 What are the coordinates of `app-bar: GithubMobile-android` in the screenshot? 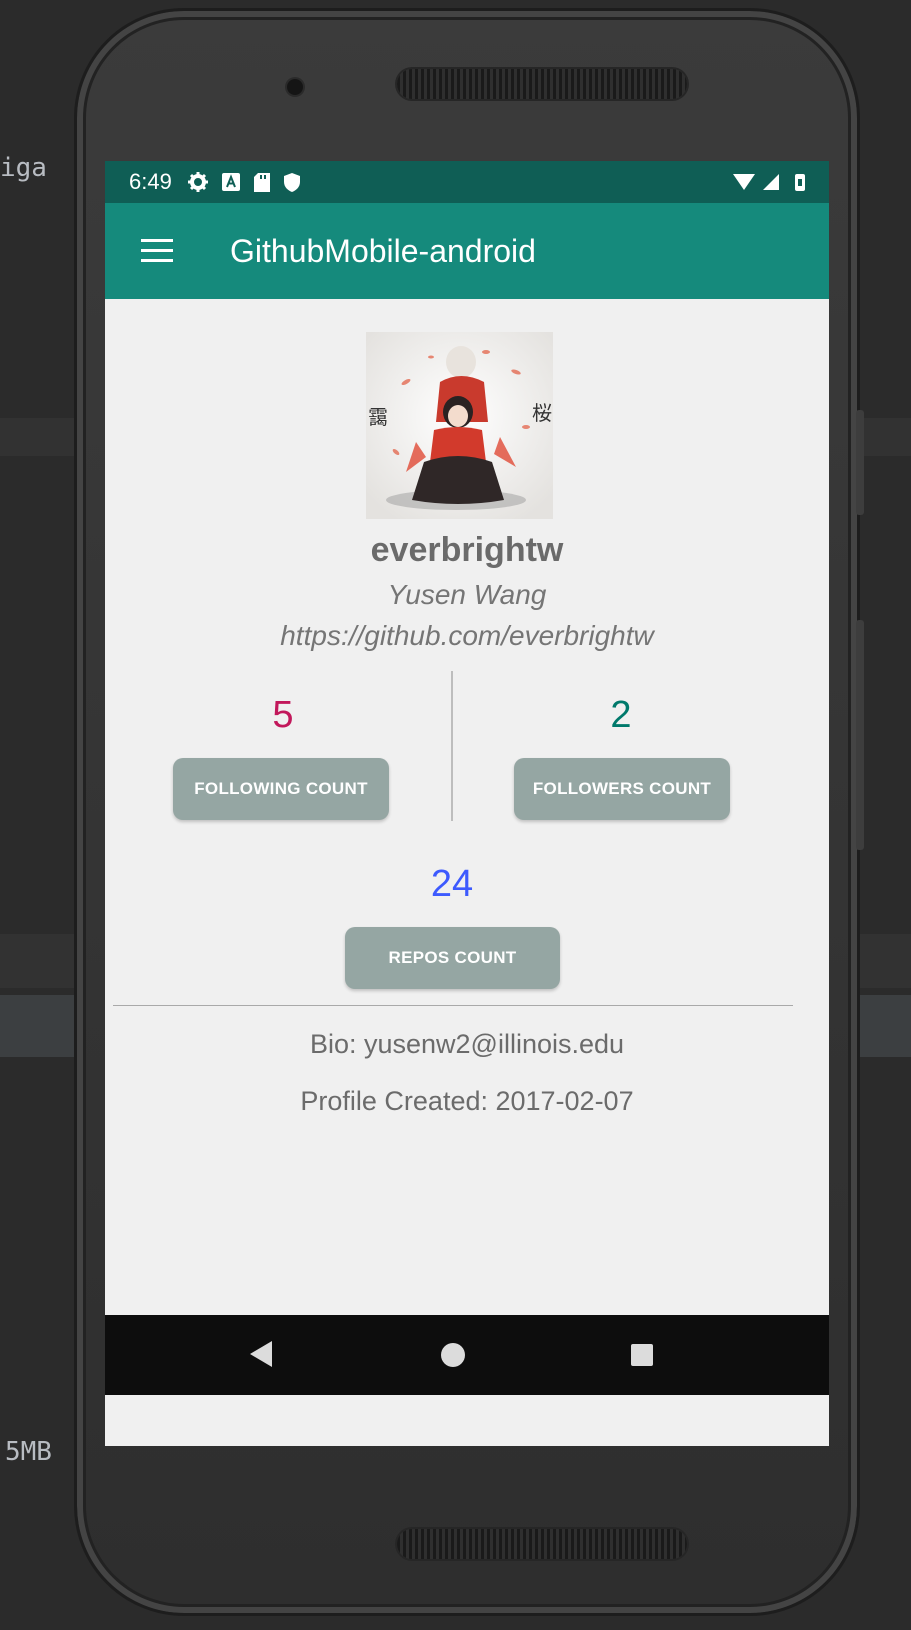 It's located at (467, 251).